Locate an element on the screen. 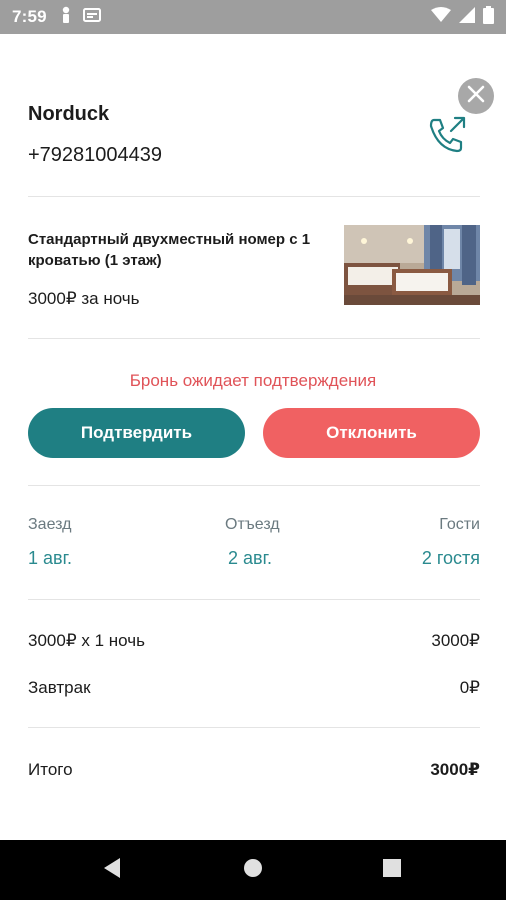  home-icon is located at coordinates (253, 870).